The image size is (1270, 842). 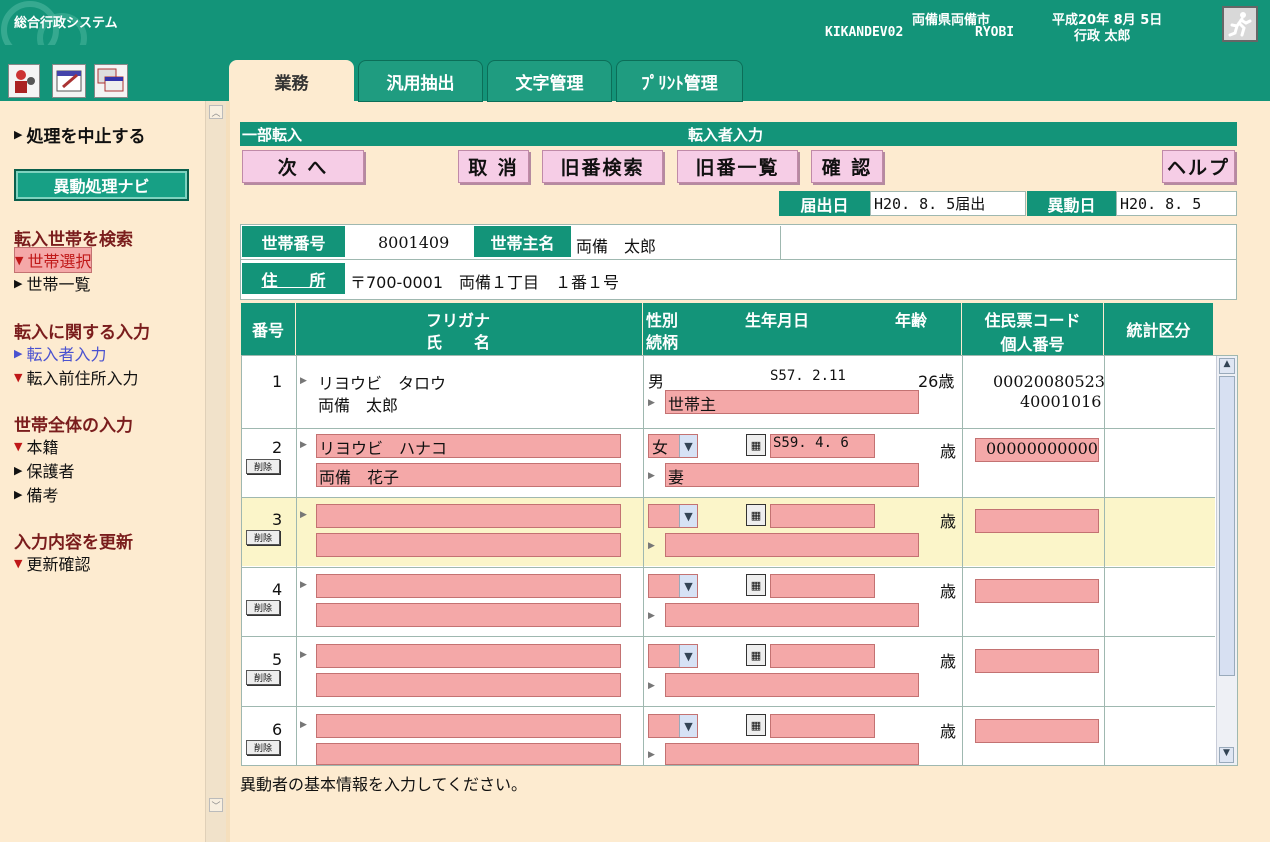 I want to click on confirm-button: 確 認, so click(x=847, y=166).